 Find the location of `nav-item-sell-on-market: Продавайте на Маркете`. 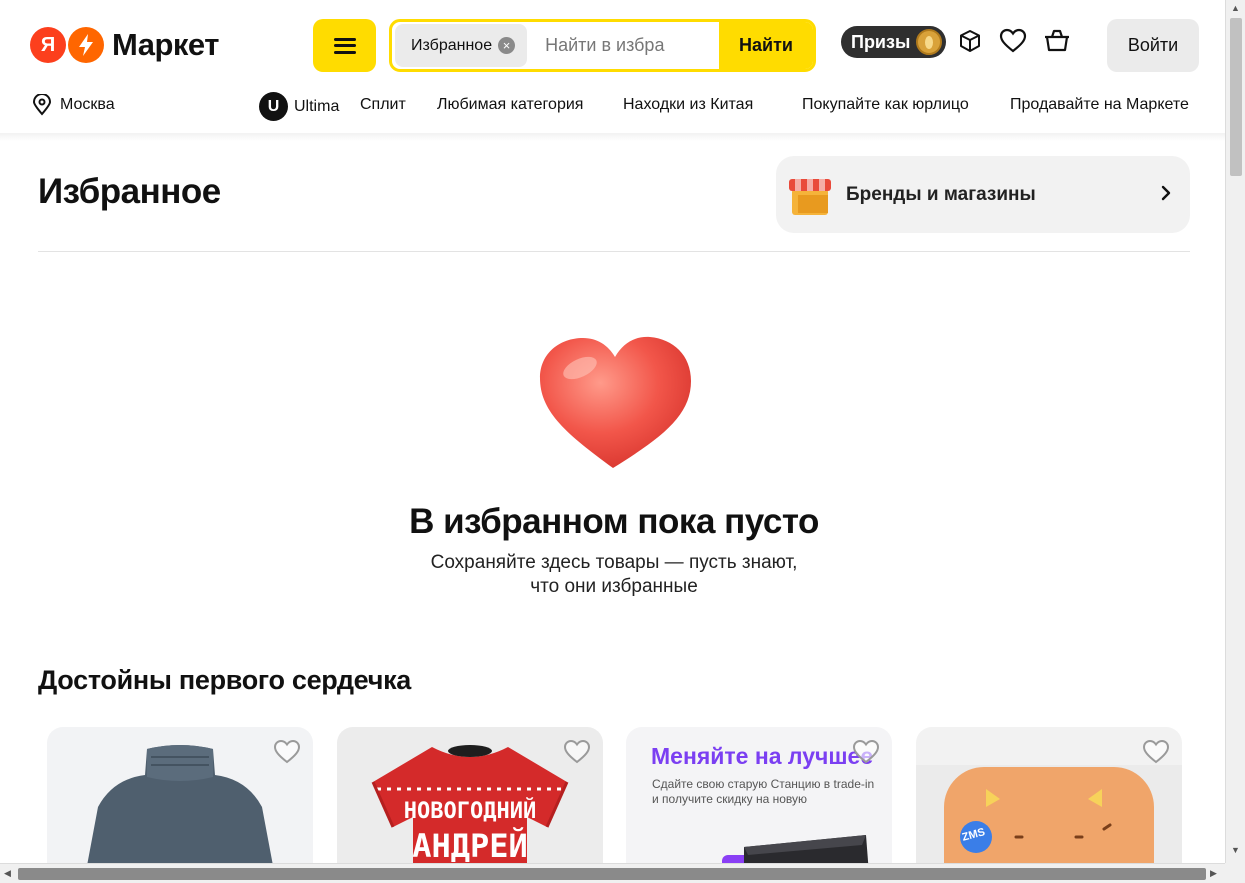

nav-item-sell-on-market: Продавайте на Маркете is located at coordinates (1099, 105).